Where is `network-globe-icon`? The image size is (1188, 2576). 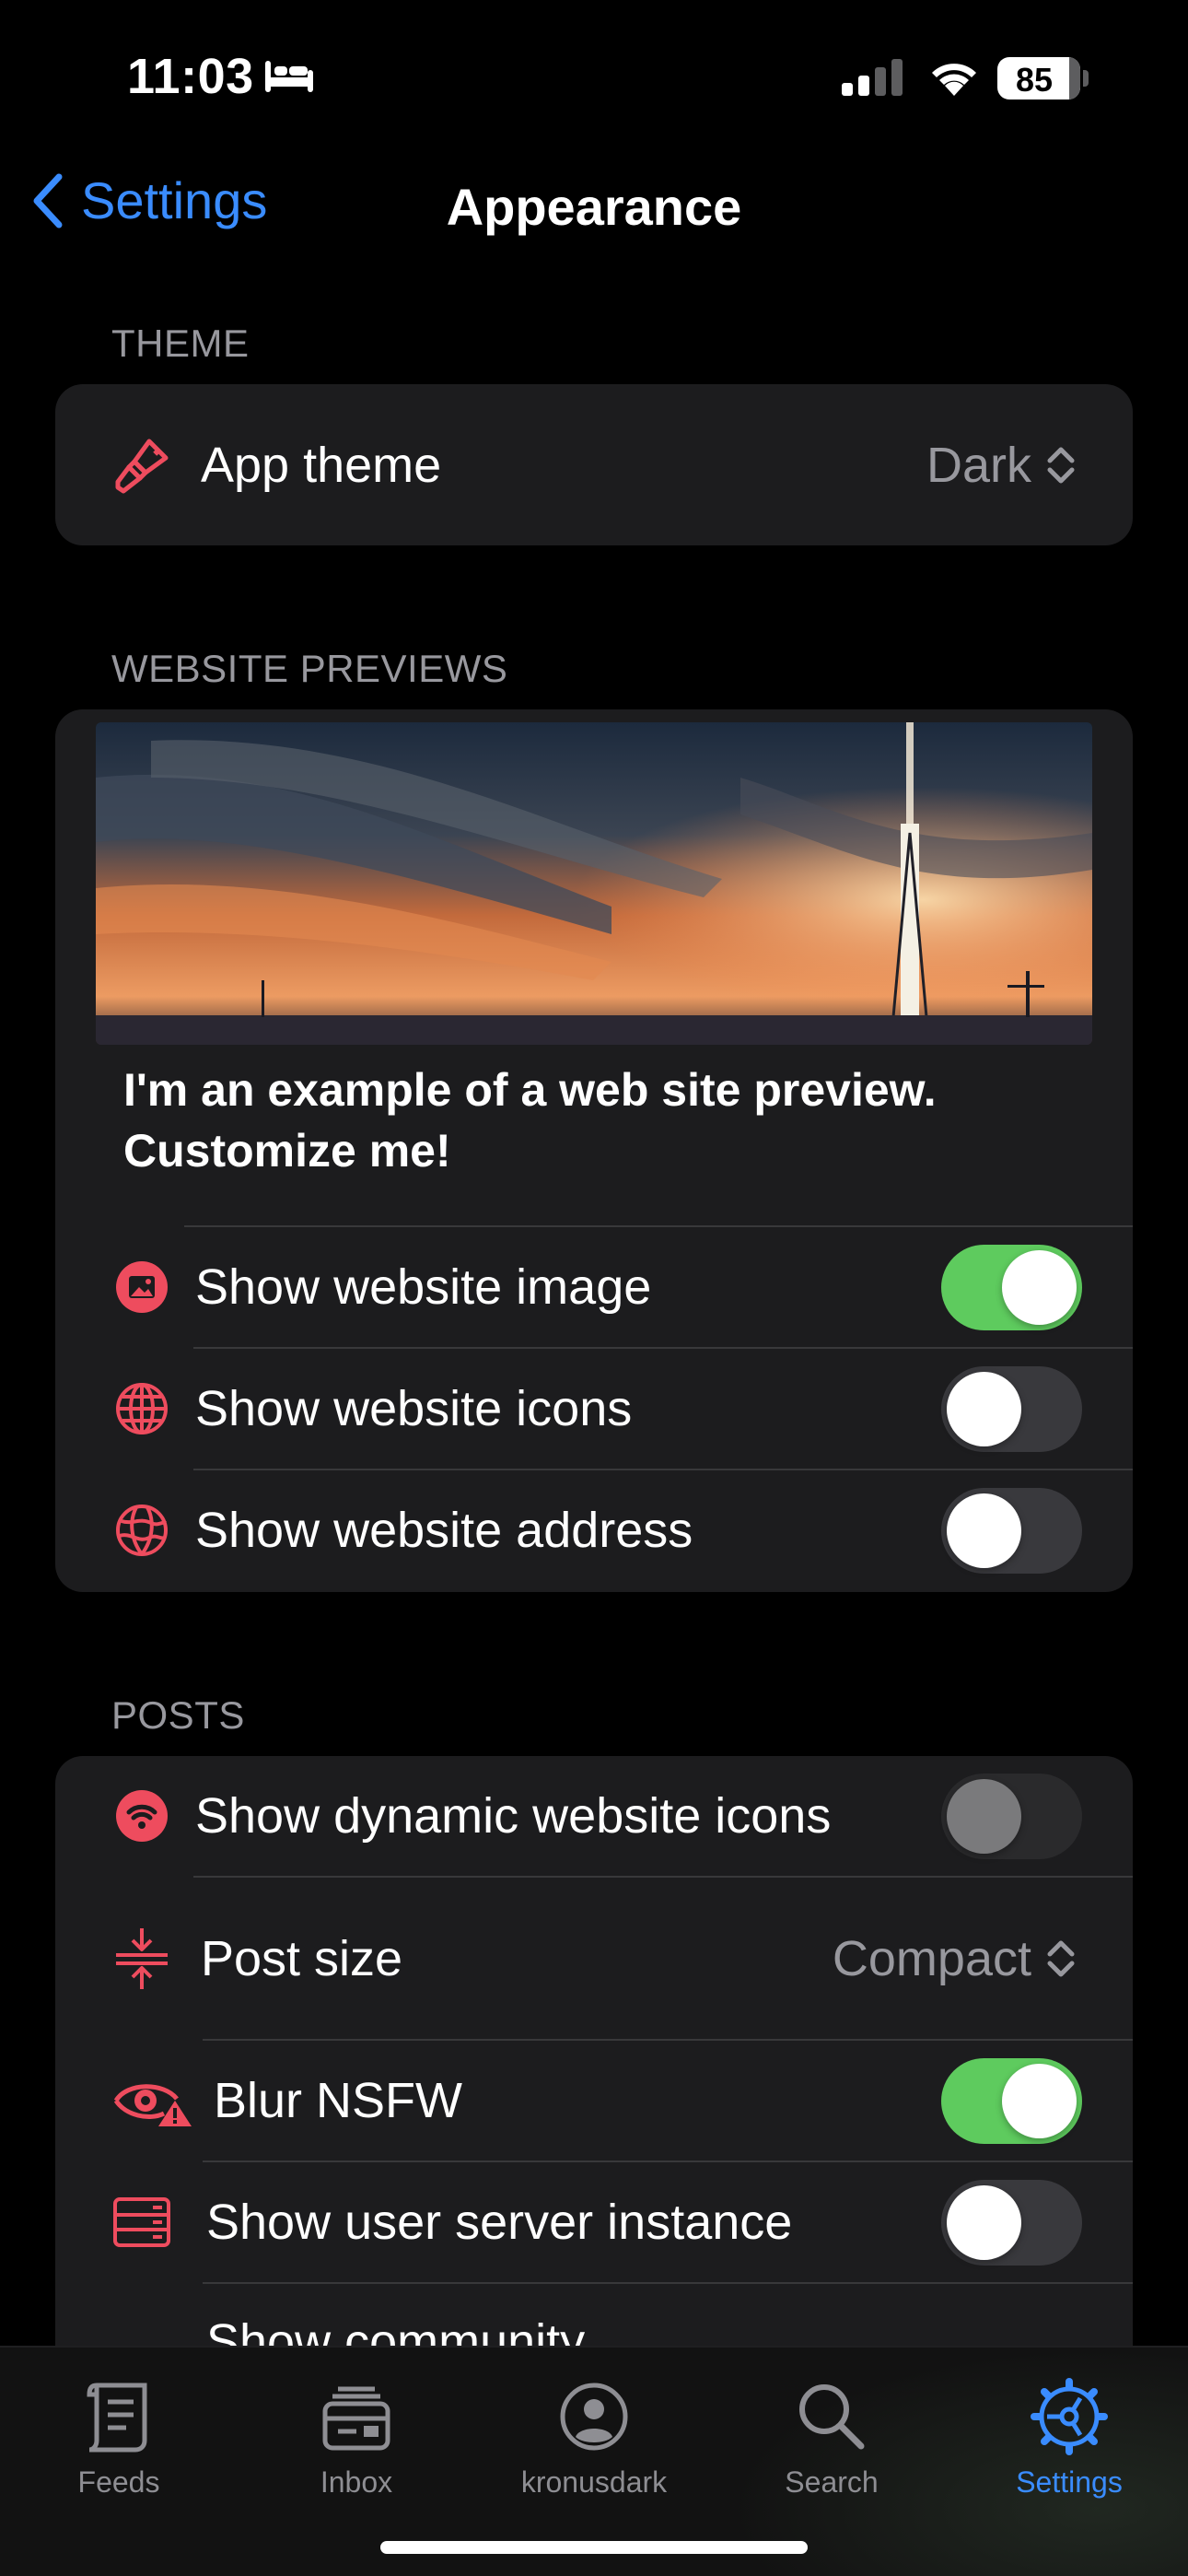
network-globe-icon is located at coordinates (141, 1531).